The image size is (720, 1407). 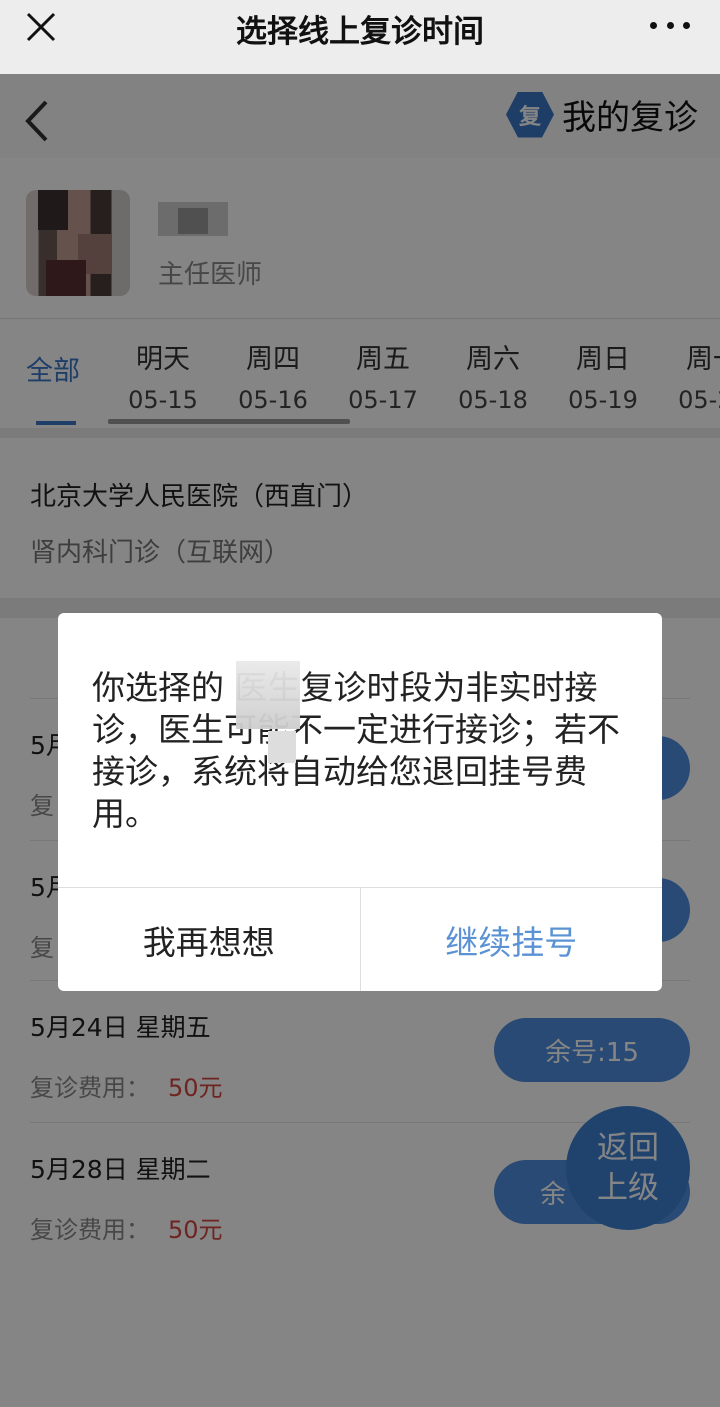 I want to click on page-title: 选择线上复诊时间, so click(x=360, y=31).